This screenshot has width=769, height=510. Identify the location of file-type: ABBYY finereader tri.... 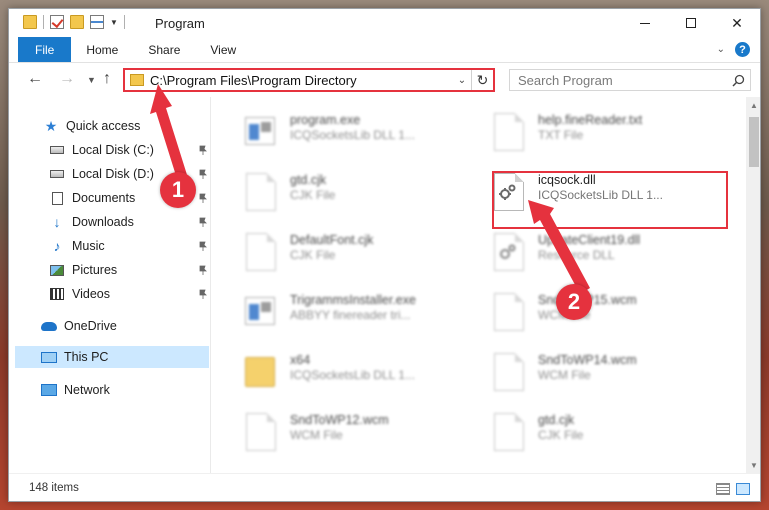
(350, 315).